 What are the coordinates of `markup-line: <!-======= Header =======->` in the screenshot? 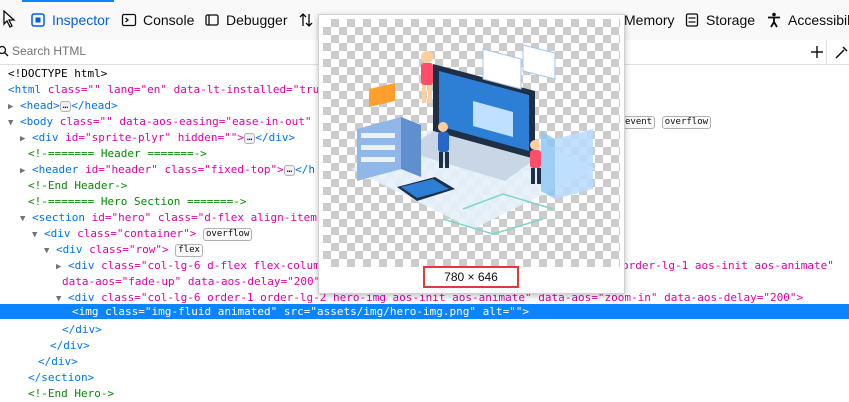 It's located at (117, 154).